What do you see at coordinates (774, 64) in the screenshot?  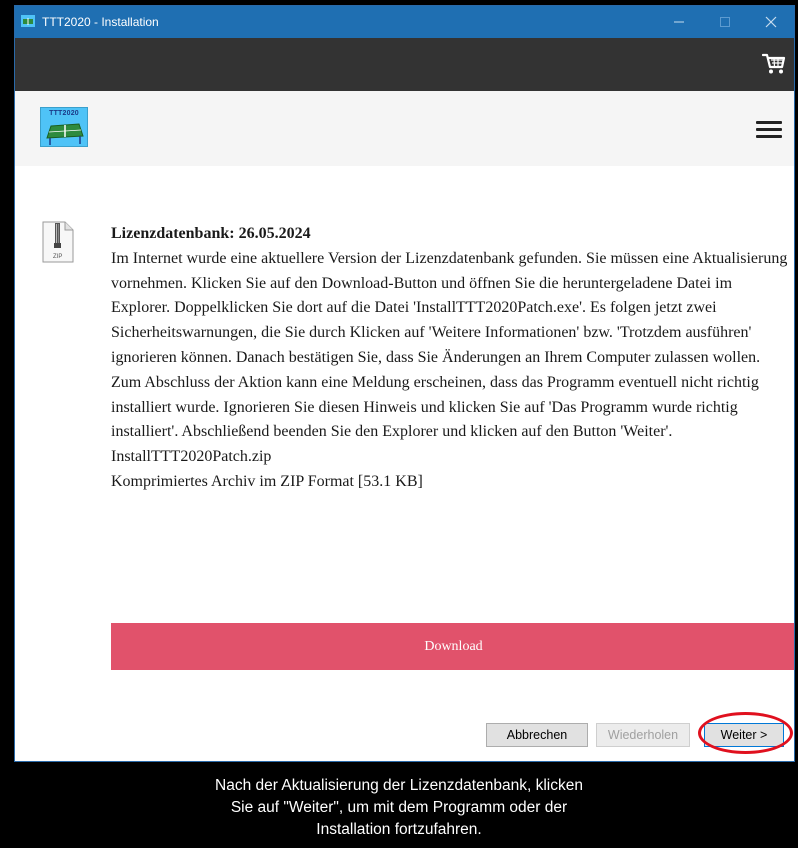 I see `shopping-cart-icon` at bounding box center [774, 64].